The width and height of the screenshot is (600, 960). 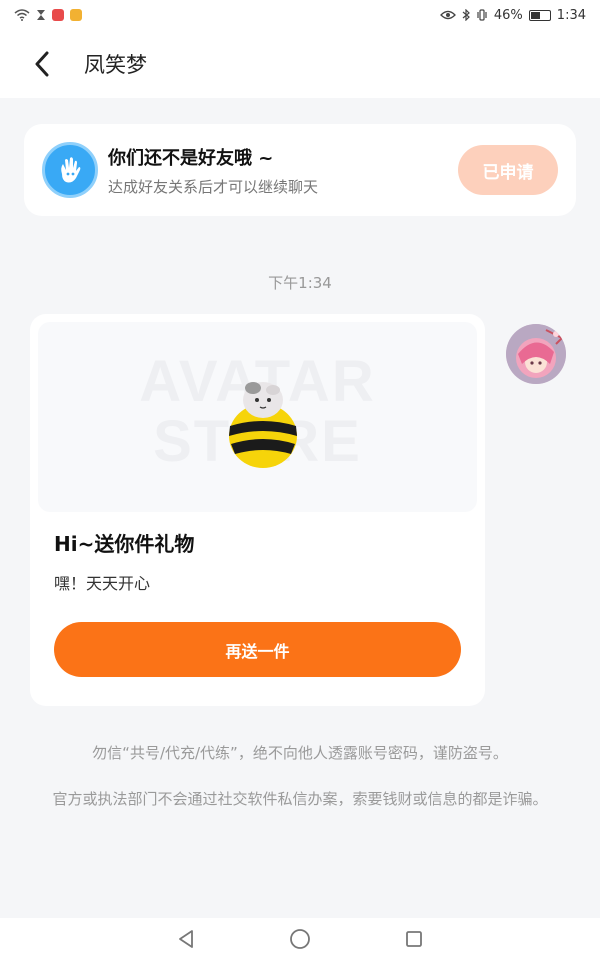 What do you see at coordinates (115, 65) in the screenshot?
I see `page-title: 凤笑梦` at bounding box center [115, 65].